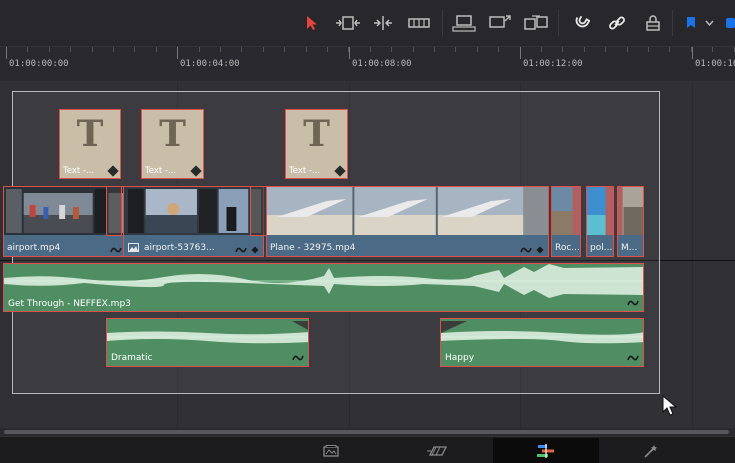 Image resolution: width=735 pixels, height=463 pixels. I want to click on cut-page-tab, so click(437, 450).